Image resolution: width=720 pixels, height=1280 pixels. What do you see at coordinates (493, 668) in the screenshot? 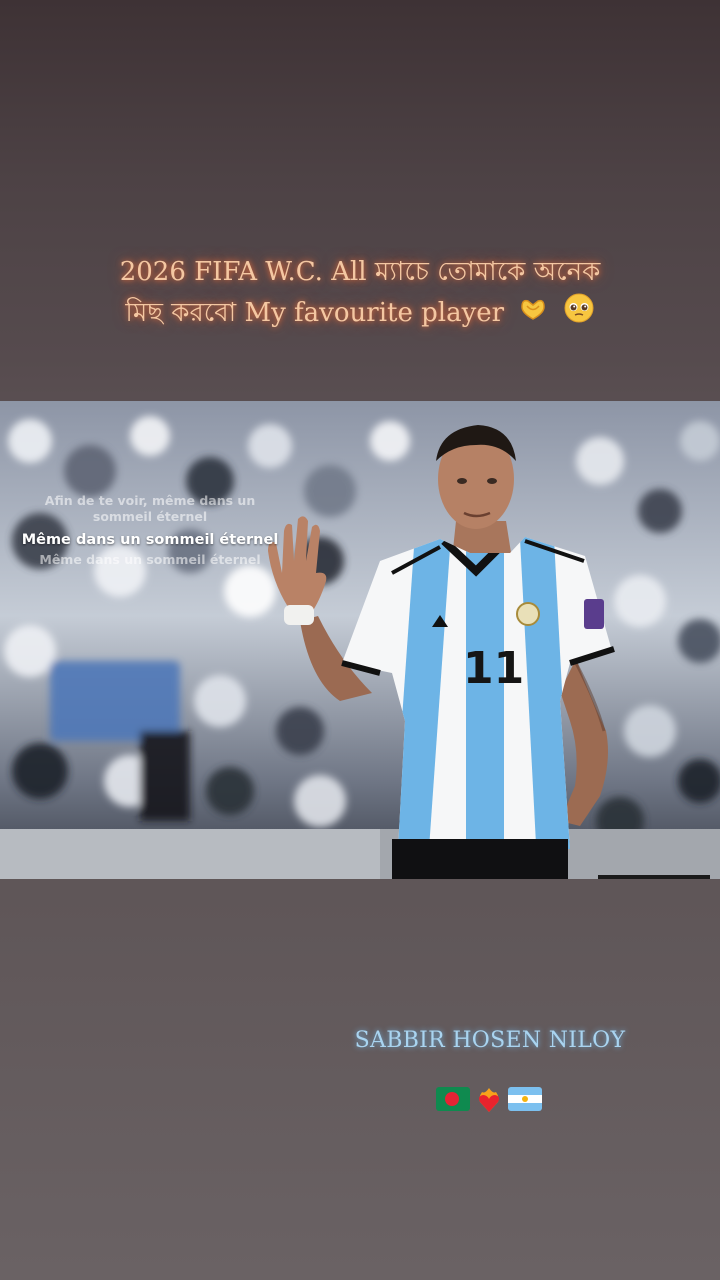
I see `jersey-number: 11` at bounding box center [493, 668].